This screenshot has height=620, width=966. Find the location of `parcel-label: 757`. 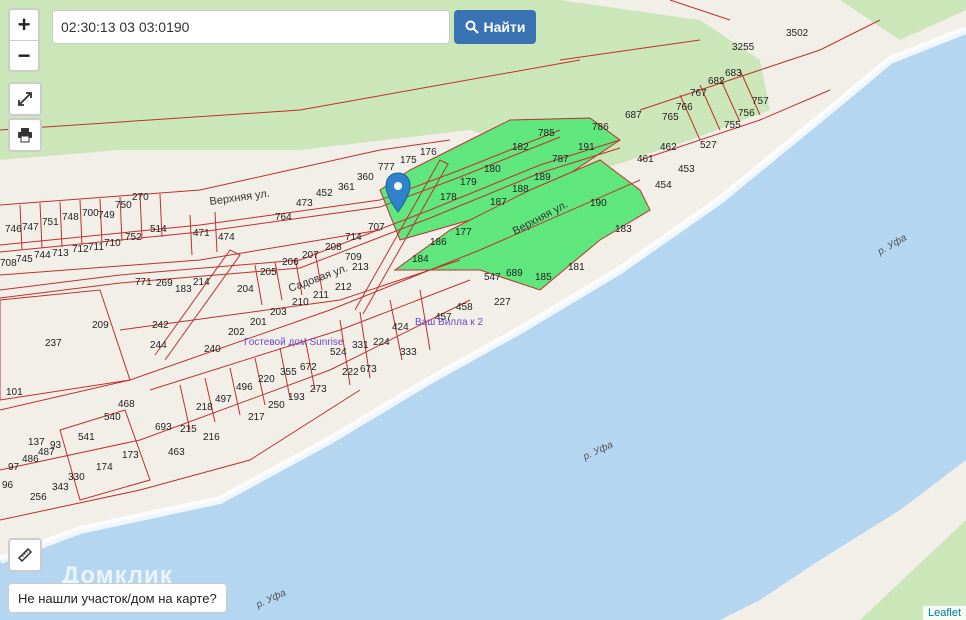

parcel-label: 757 is located at coordinates (760, 101).